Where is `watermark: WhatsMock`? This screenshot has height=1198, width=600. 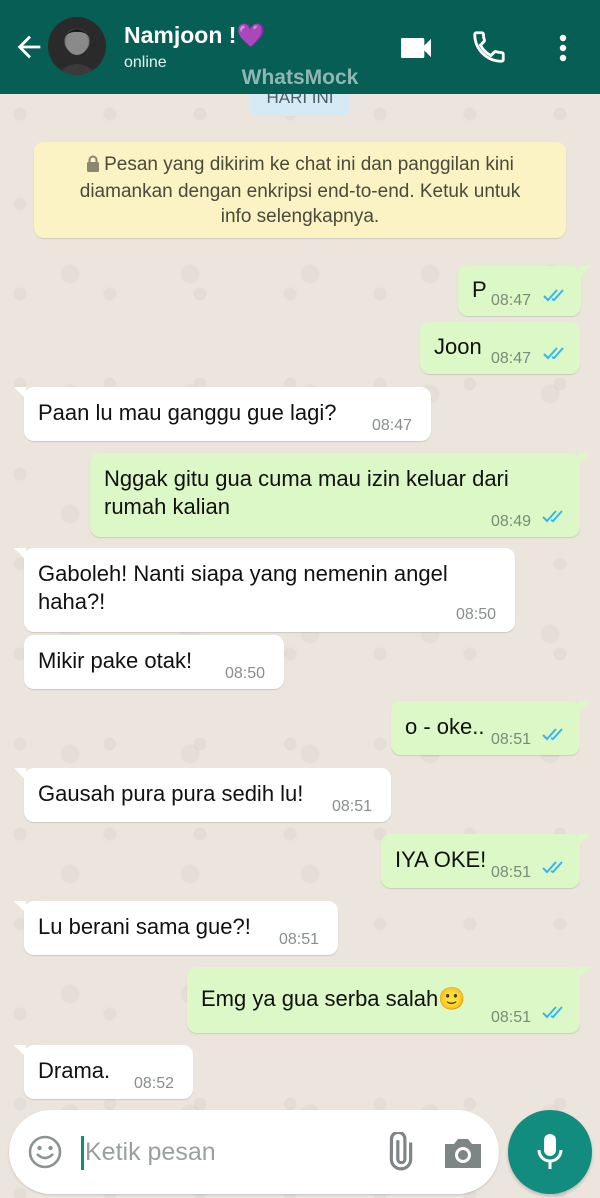 watermark: WhatsMock is located at coordinates (300, 77).